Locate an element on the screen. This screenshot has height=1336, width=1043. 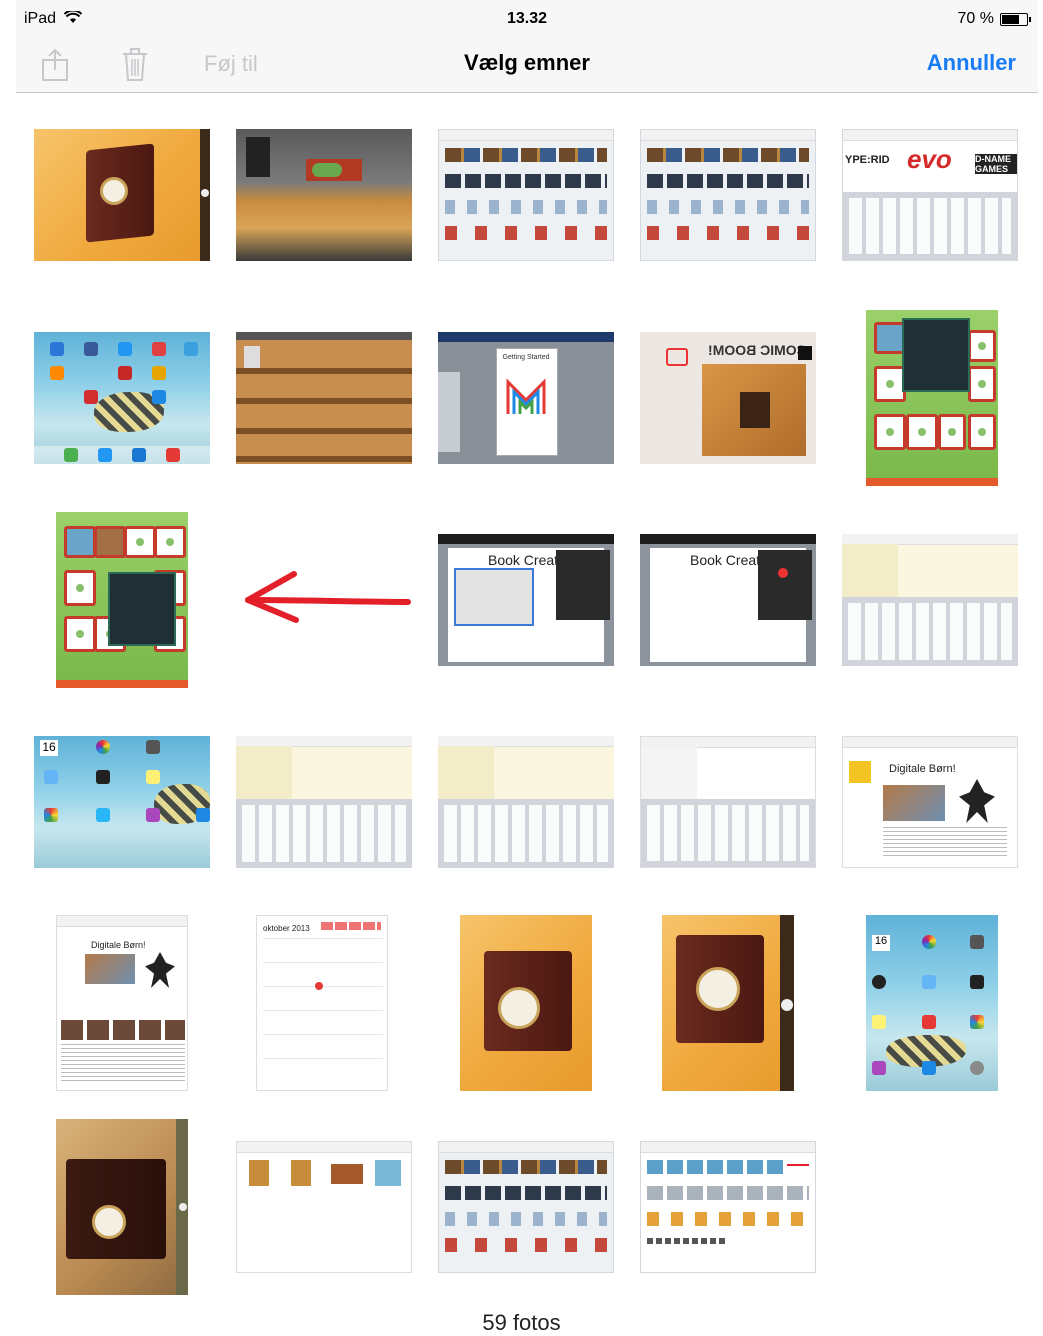
arrow-left-icon is located at coordinates (328, 597).